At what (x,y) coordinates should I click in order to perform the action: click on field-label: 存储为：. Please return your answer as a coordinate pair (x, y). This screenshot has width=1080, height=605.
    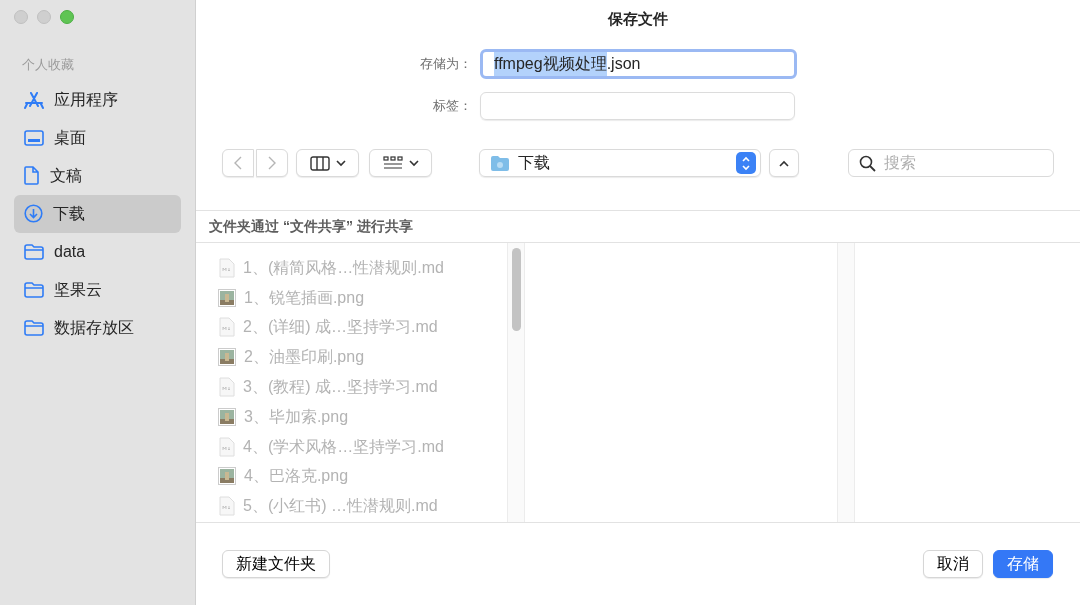
    Looking at the image, I should click on (445, 64).